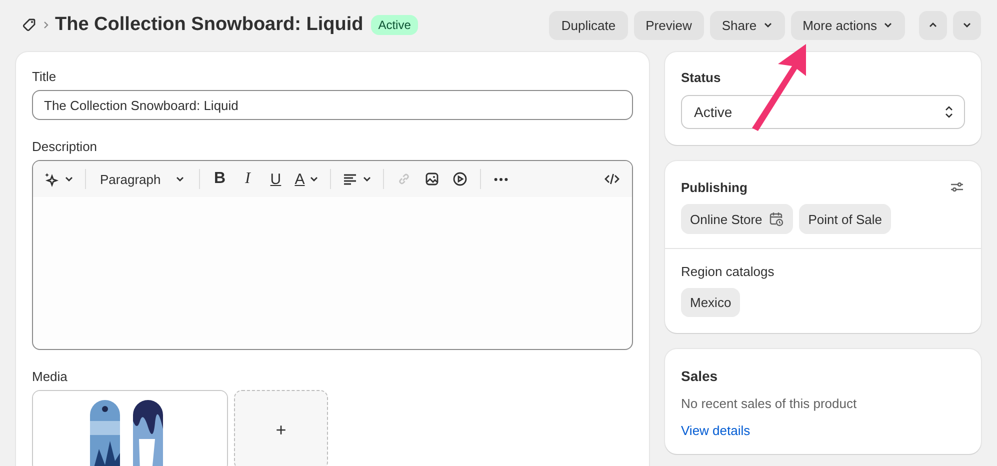 This screenshot has width=997, height=466. I want to click on status-select: Active, so click(823, 112).